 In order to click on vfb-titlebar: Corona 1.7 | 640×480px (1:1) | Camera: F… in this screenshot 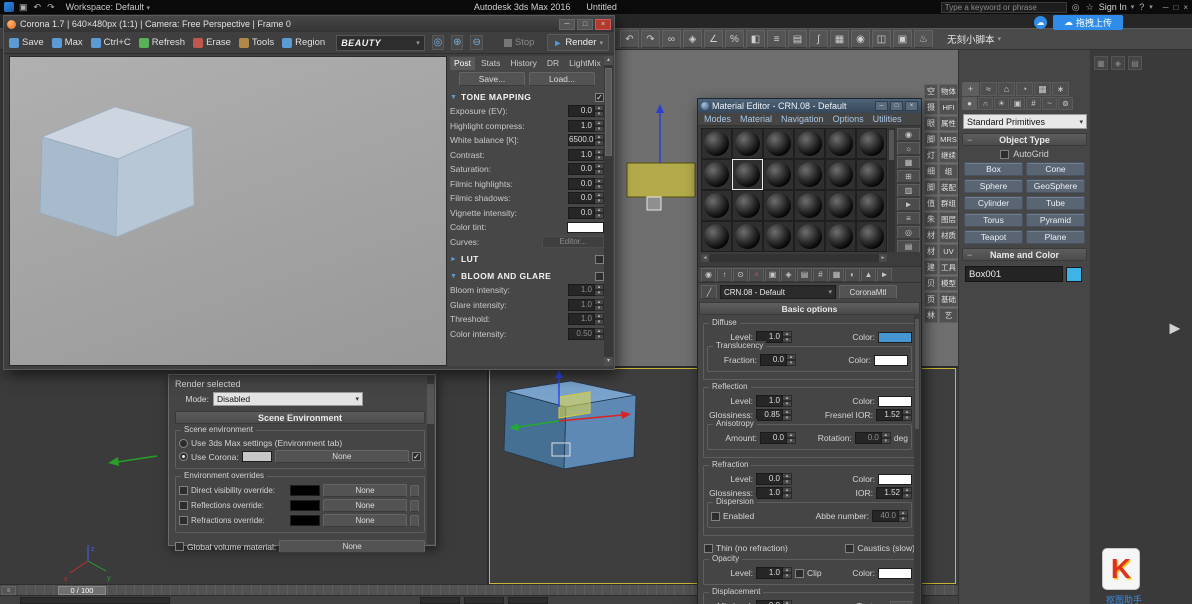, I will do `click(309, 24)`.